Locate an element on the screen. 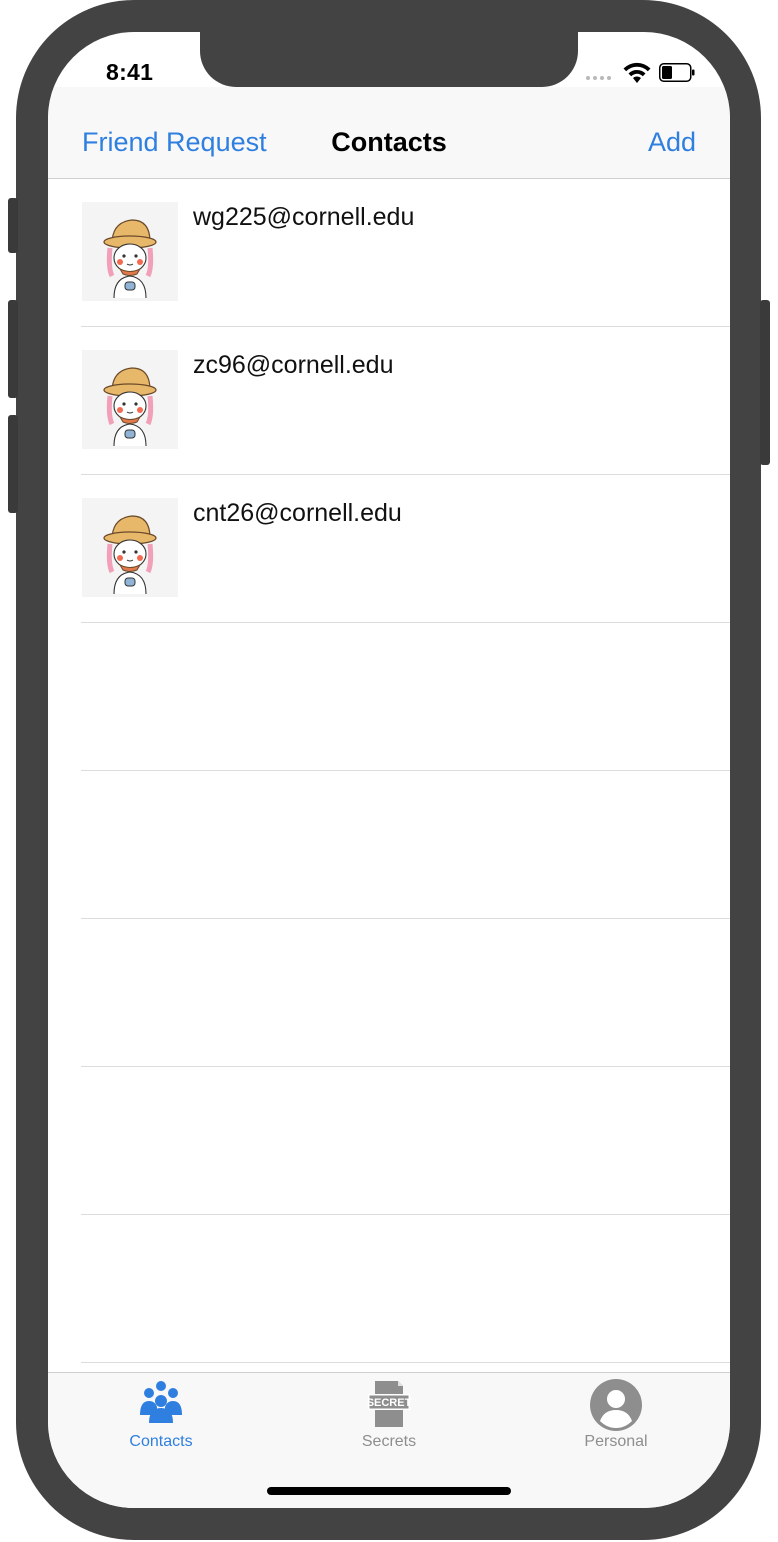 The image size is (778, 1542). power-button is located at coordinates (765, 382).